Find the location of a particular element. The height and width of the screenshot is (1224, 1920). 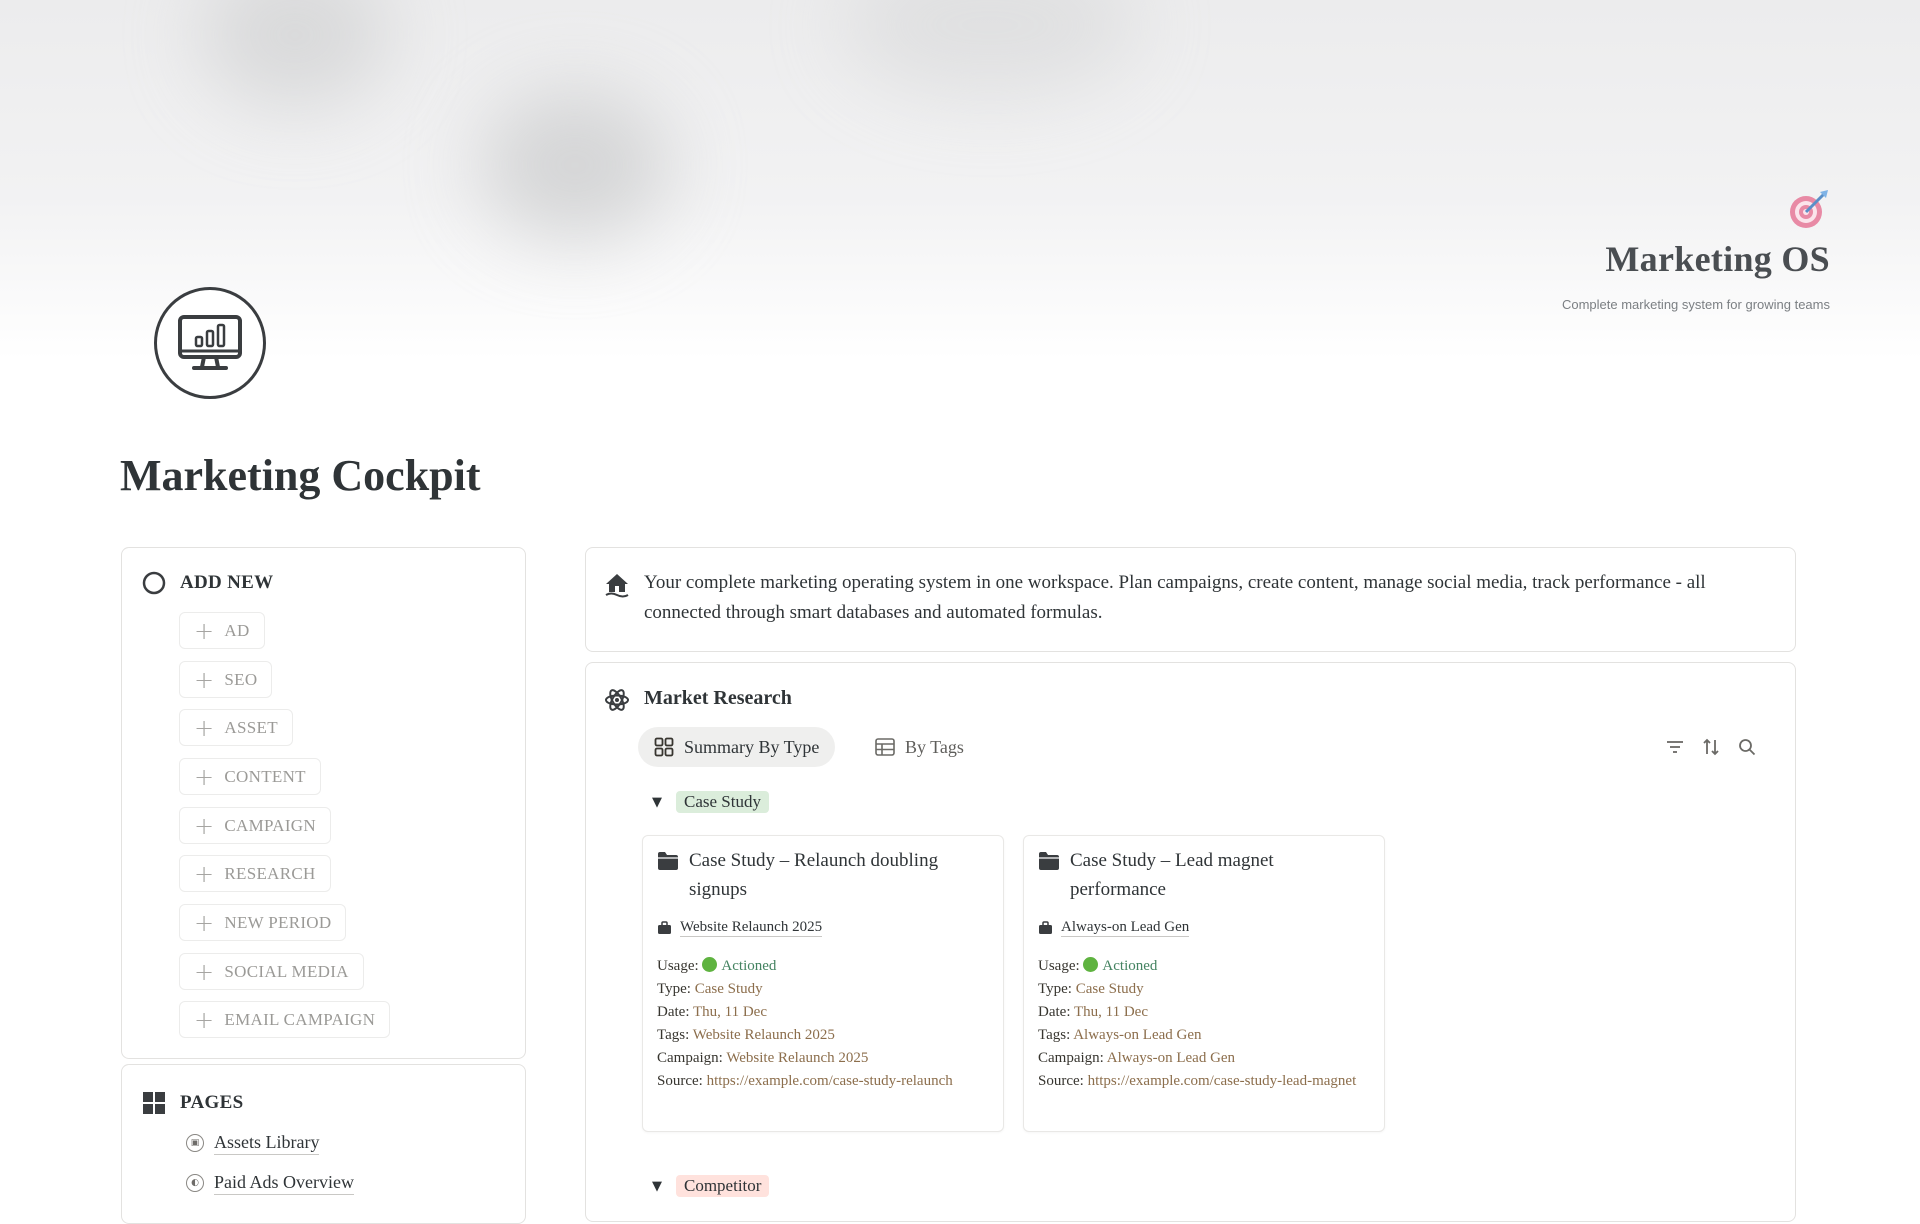

grid-icon is located at coordinates (154, 1103).